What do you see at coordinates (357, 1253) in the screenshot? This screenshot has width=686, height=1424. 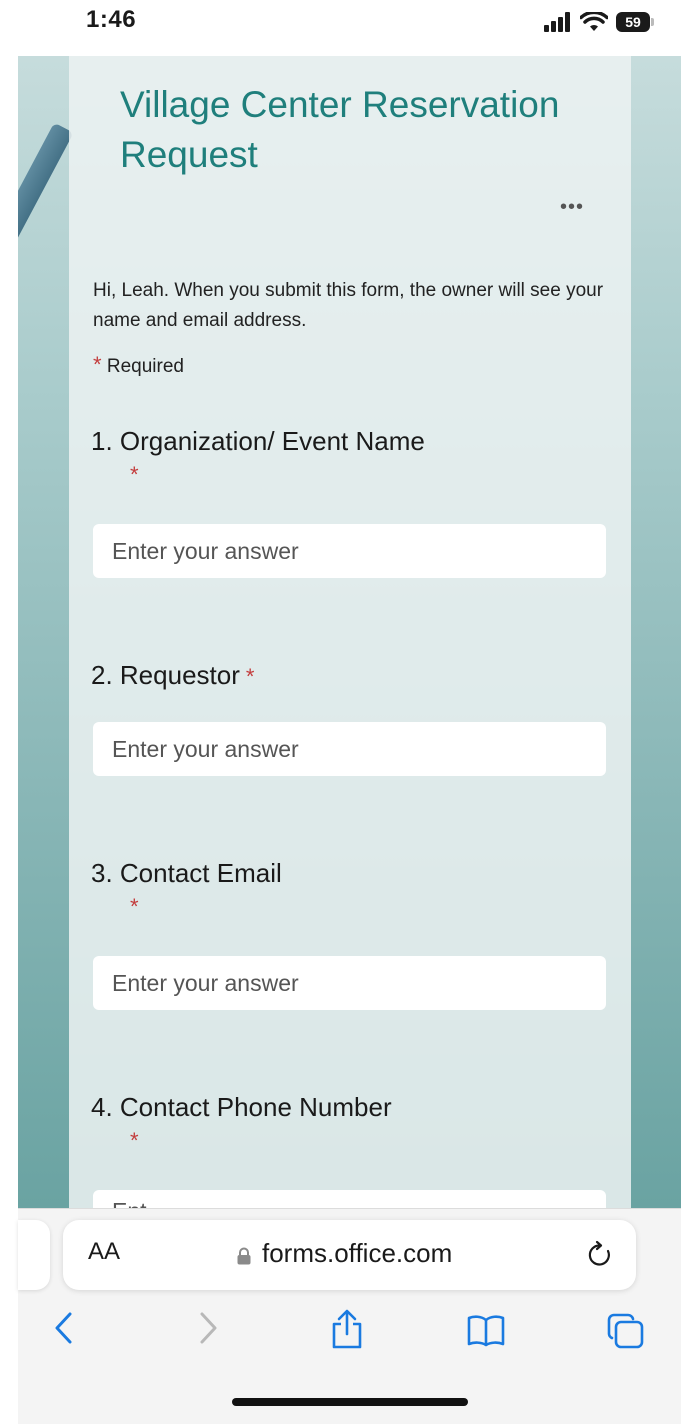 I see `url-text: forms.office.com` at bounding box center [357, 1253].